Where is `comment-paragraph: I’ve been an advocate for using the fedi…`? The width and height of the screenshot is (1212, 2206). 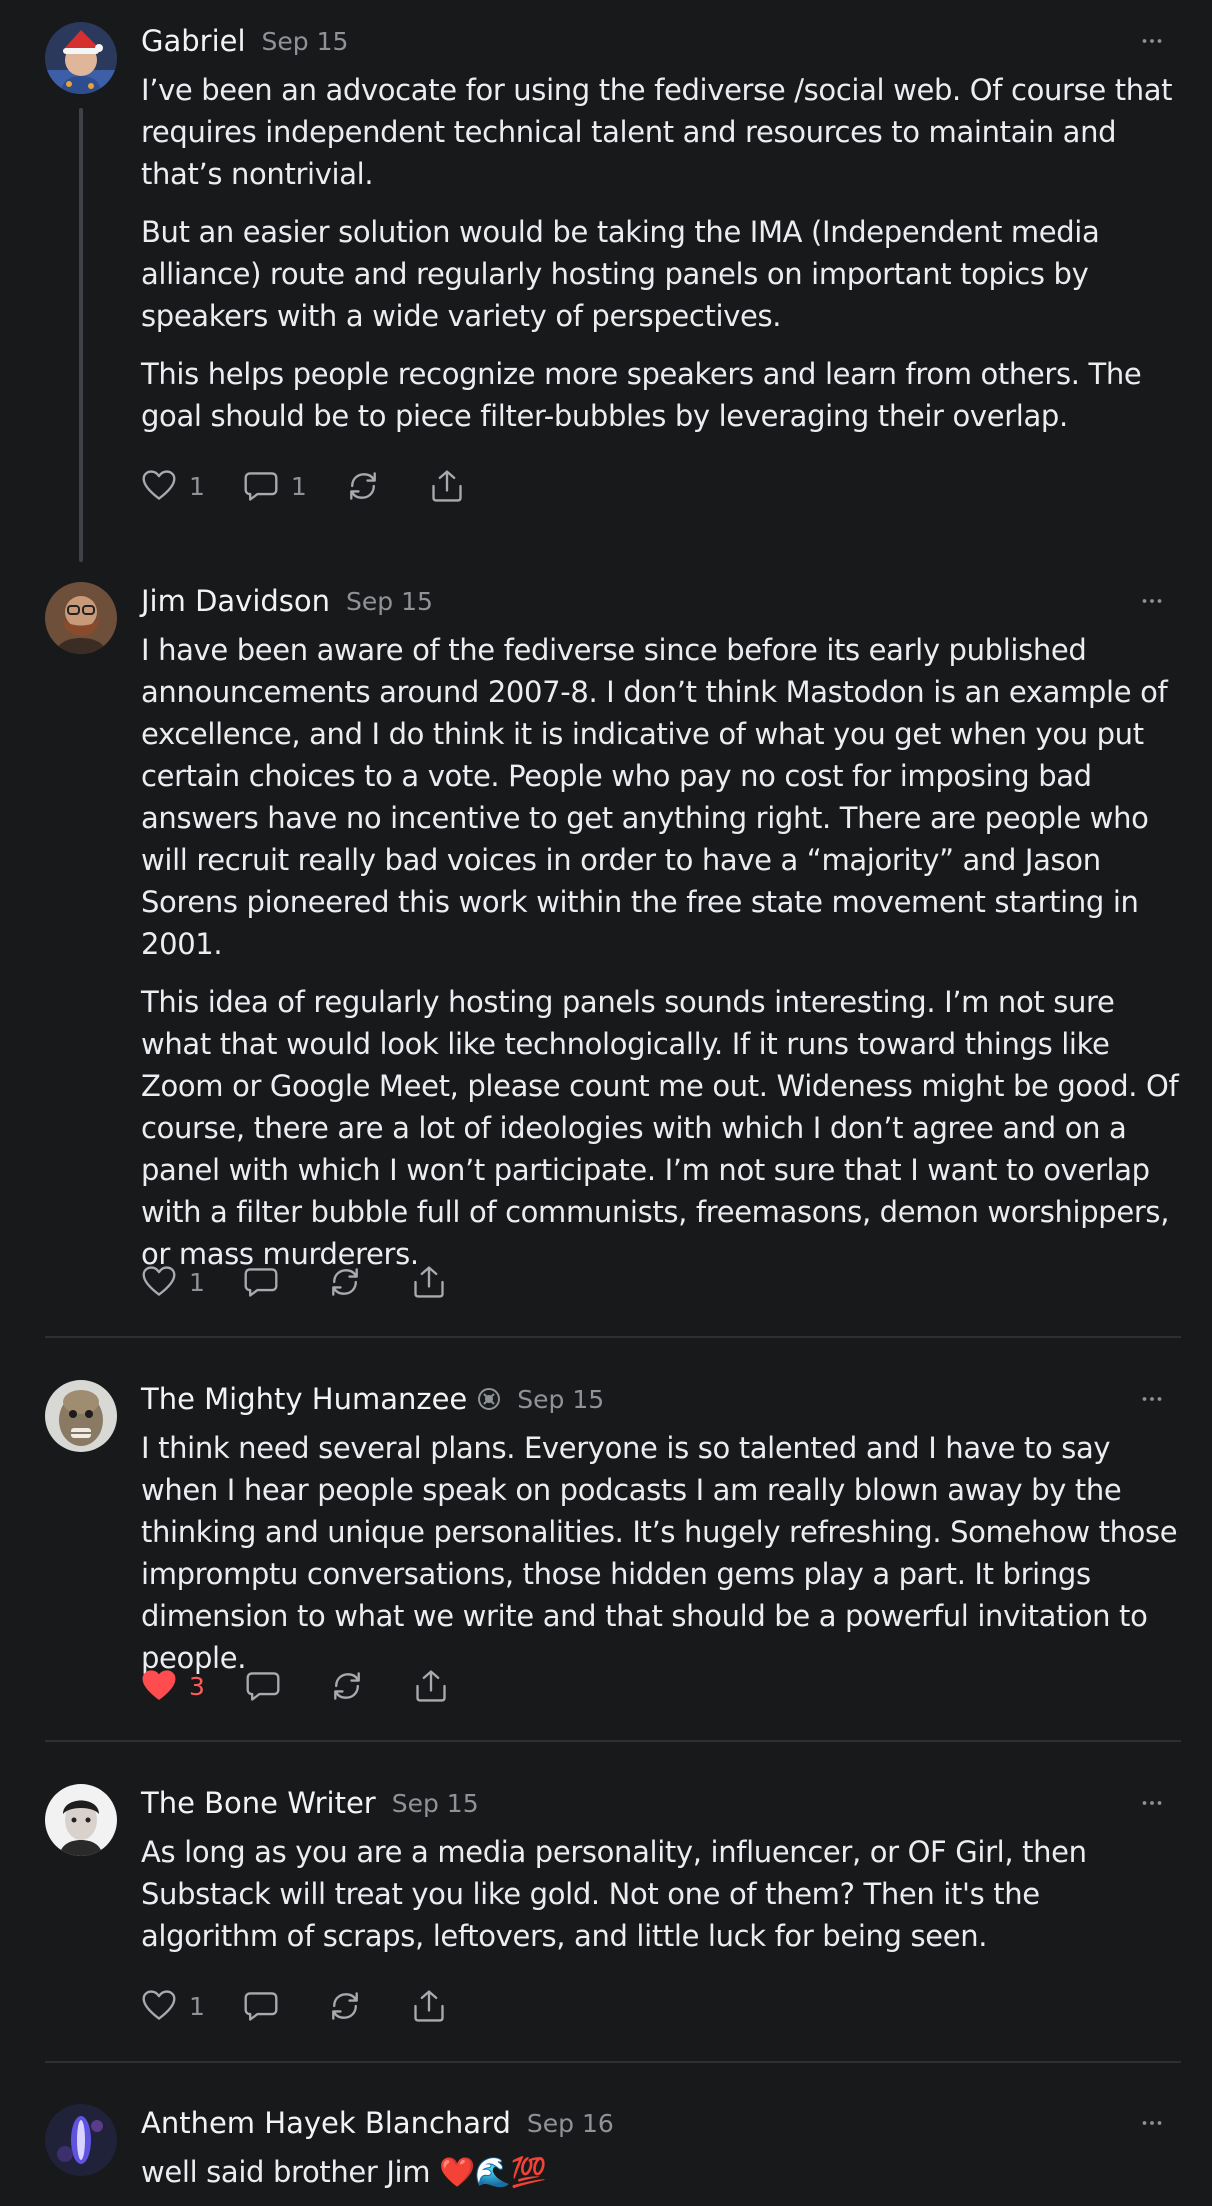
comment-paragraph: I’ve been an advocate for using the fedi… is located at coordinates (657, 132).